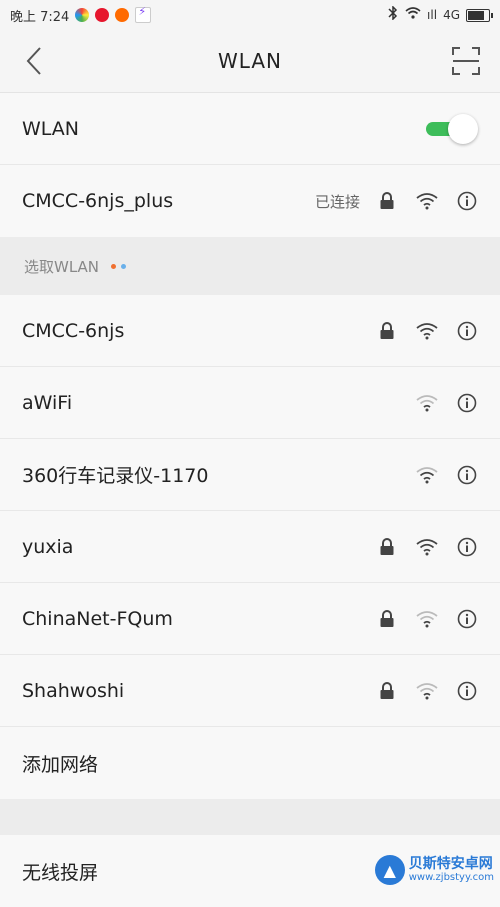  Describe the element at coordinates (250, 201) in the screenshot. I see `connected-network-row: CMCC-6njs_plus 已连接` at that location.